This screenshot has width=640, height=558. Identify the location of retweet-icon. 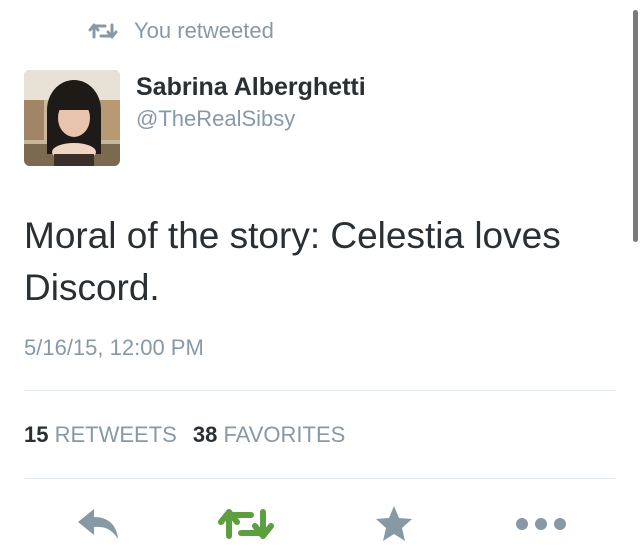
(246, 524).